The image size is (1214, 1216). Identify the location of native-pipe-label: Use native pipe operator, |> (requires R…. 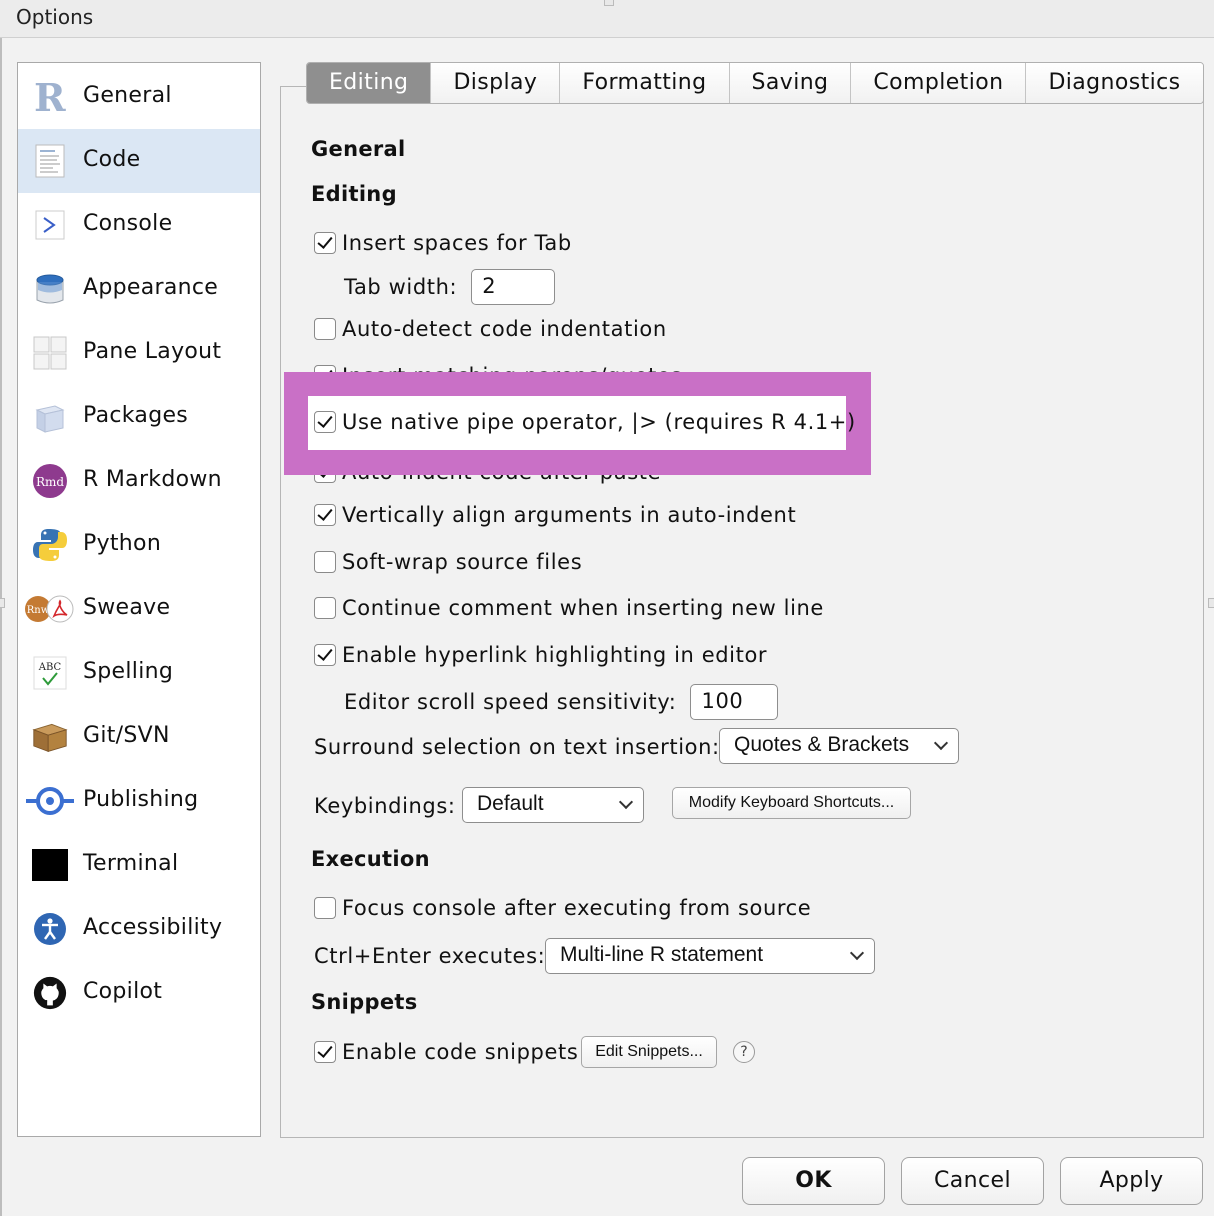
(599, 422).